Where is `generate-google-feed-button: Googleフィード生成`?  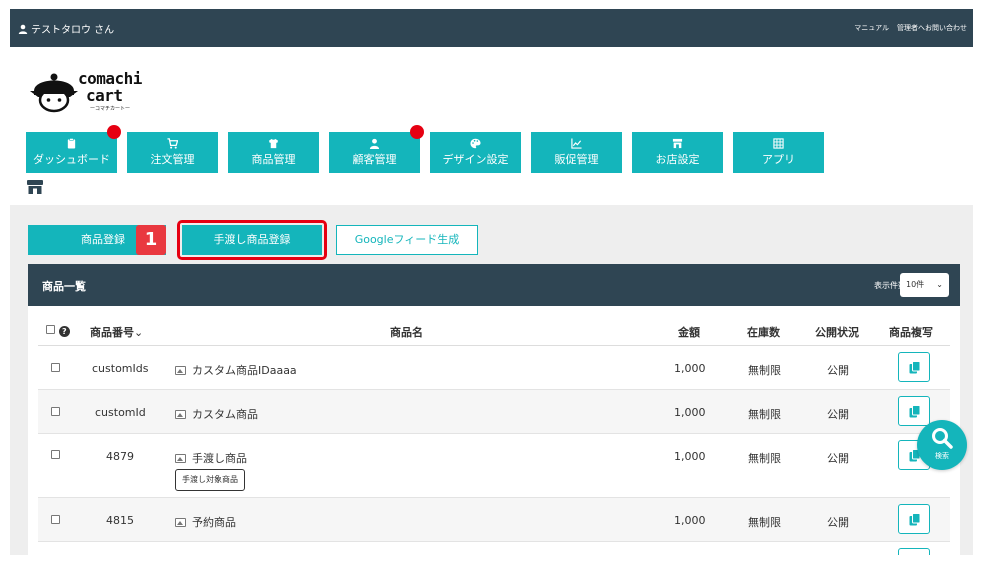
generate-google-feed-button: Googleフィード生成 is located at coordinates (407, 240).